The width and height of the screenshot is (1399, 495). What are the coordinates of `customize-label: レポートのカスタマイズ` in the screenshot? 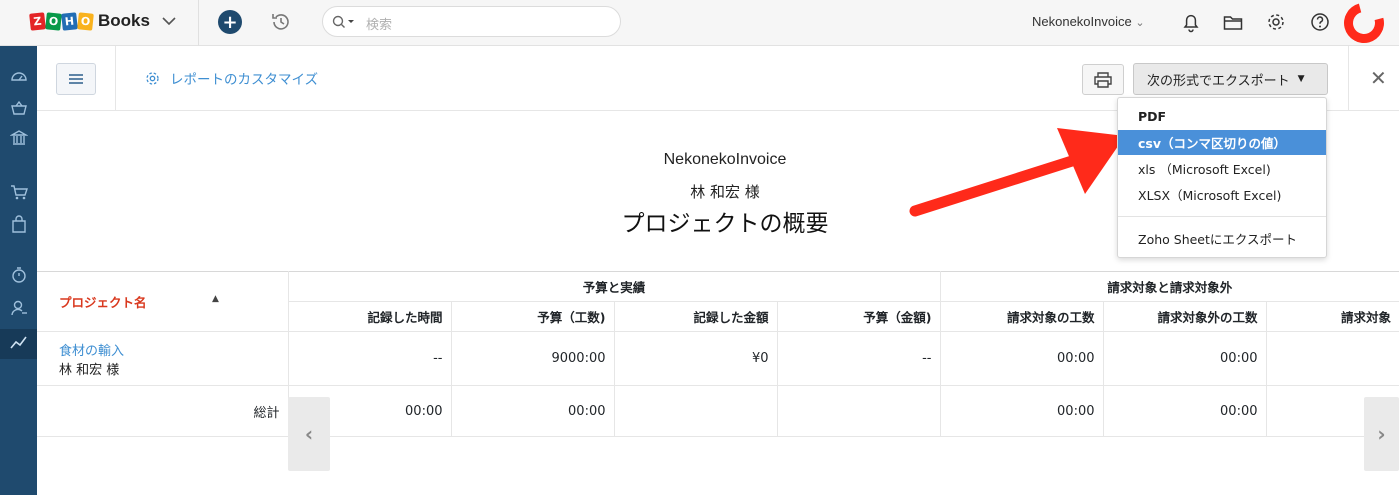 It's located at (244, 80).